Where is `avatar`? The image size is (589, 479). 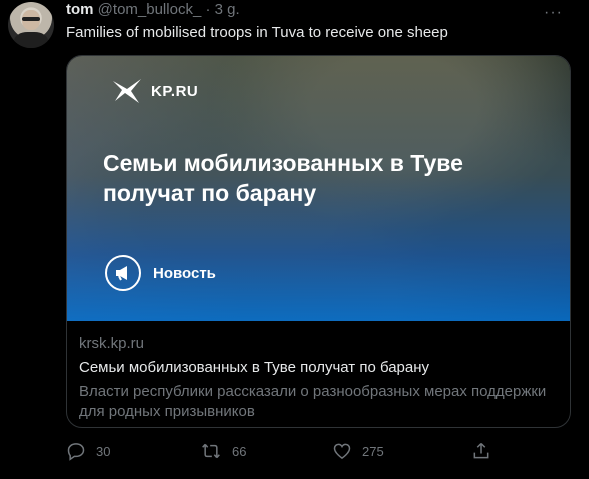 avatar is located at coordinates (31, 25).